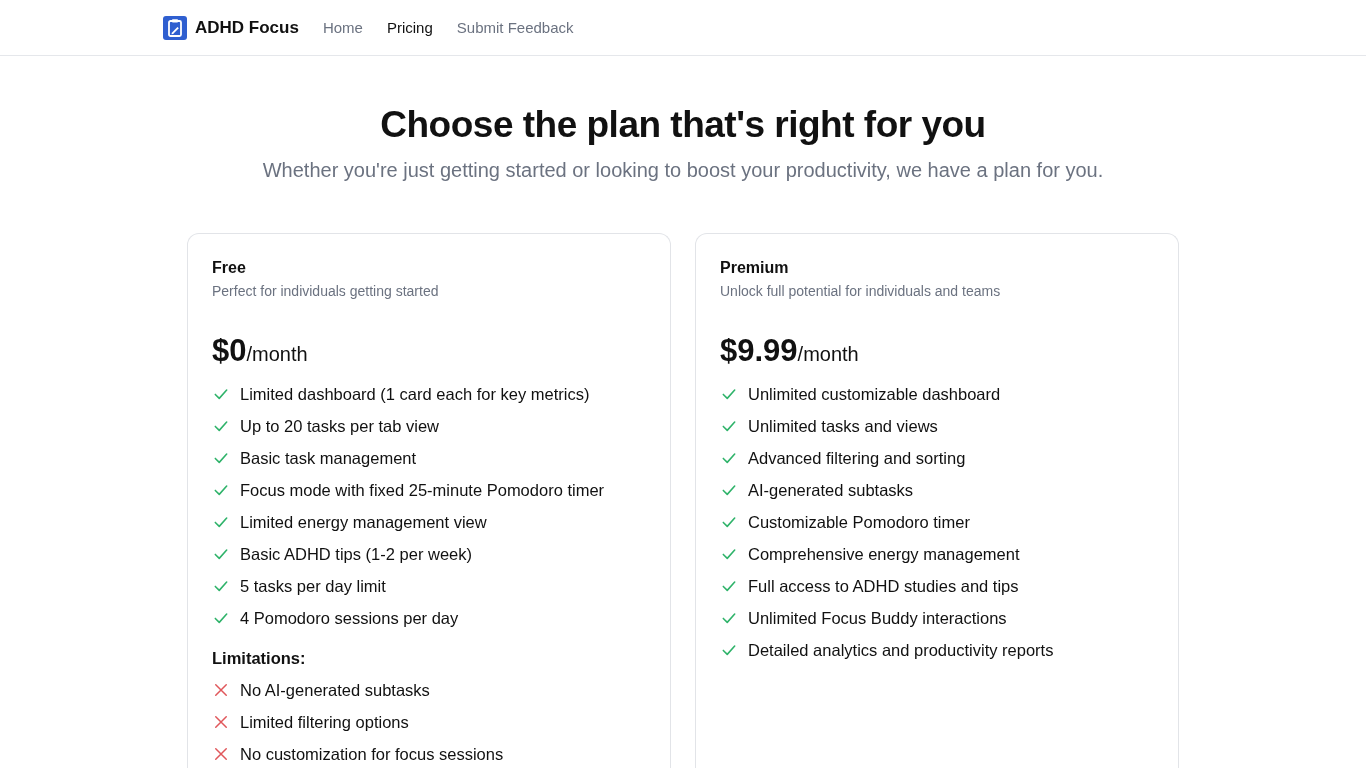 The height and width of the screenshot is (768, 1366). I want to click on feature-text: Limited dashboard (1 card each for key metrics), so click(415, 394).